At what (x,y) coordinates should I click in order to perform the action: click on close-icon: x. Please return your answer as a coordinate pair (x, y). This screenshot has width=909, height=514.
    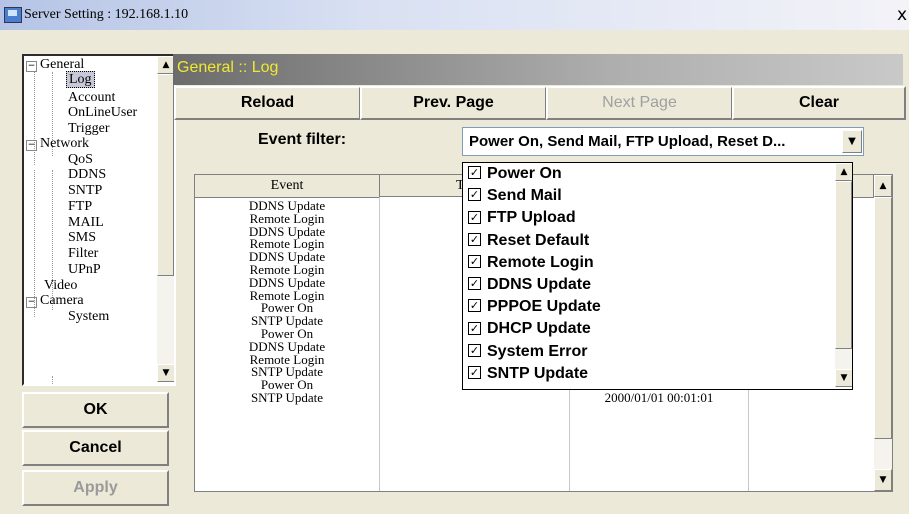
    Looking at the image, I should click on (902, 15).